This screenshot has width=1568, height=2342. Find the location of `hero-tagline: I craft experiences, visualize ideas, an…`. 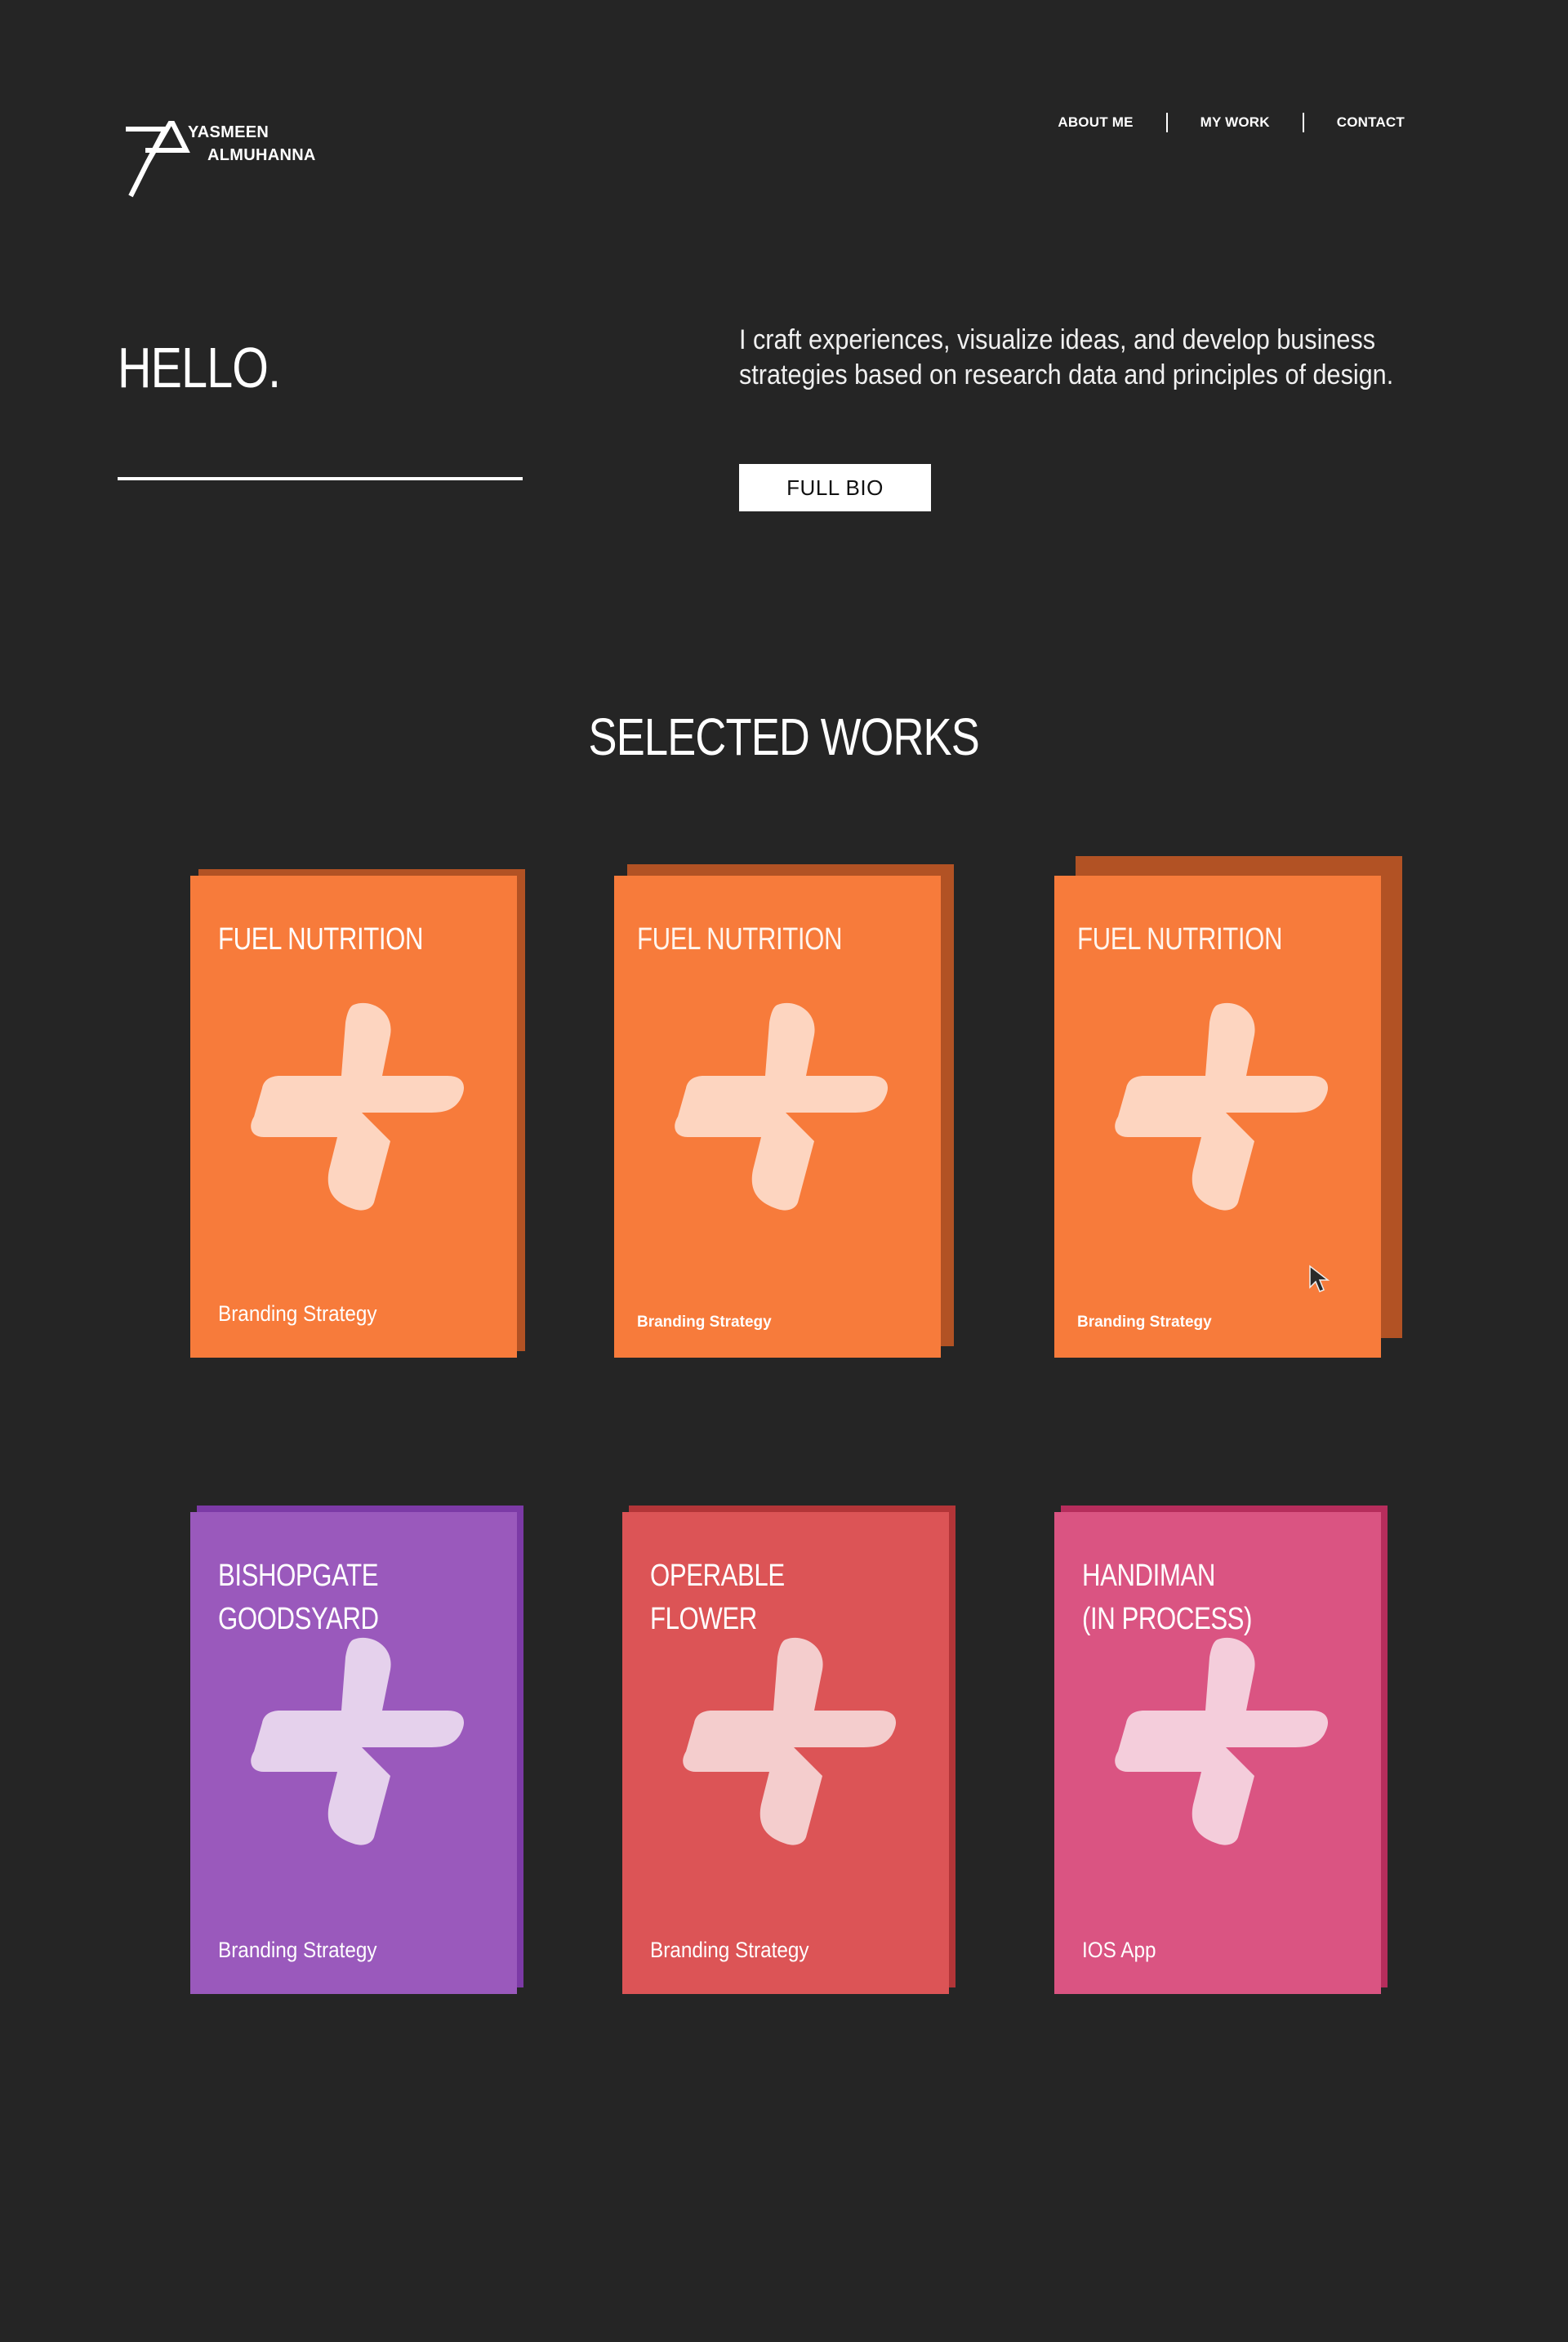

hero-tagline: I craft experiences, visualize ideas, an… is located at coordinates (1066, 357).